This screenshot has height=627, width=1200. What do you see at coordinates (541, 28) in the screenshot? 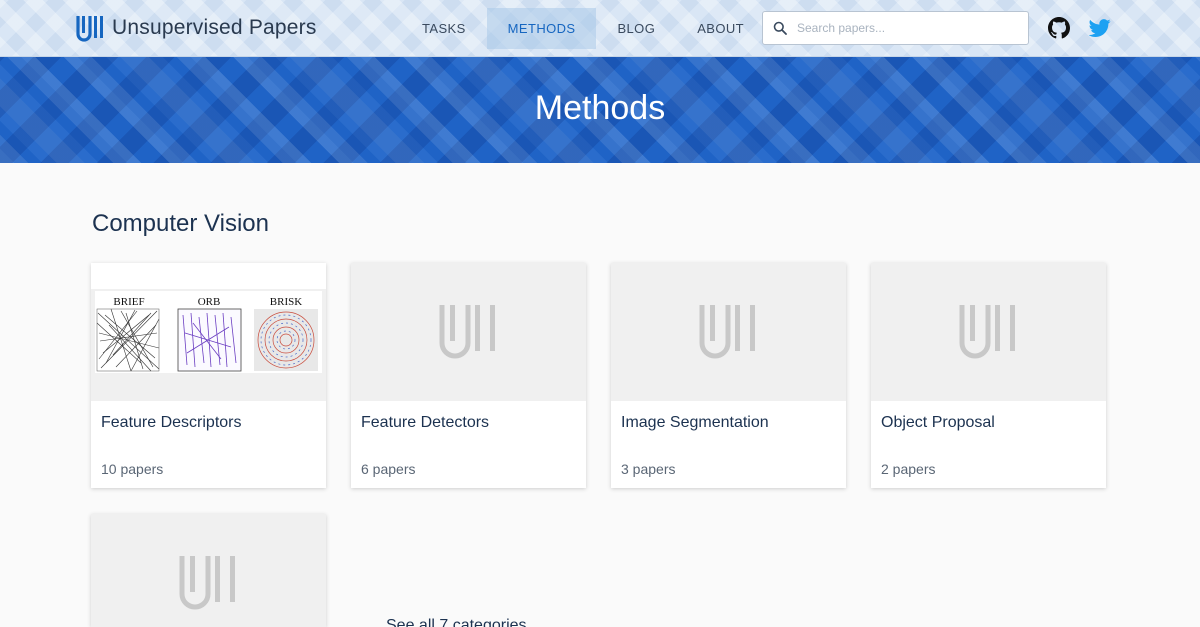
I see `nav-item-methods: METHODS` at bounding box center [541, 28].